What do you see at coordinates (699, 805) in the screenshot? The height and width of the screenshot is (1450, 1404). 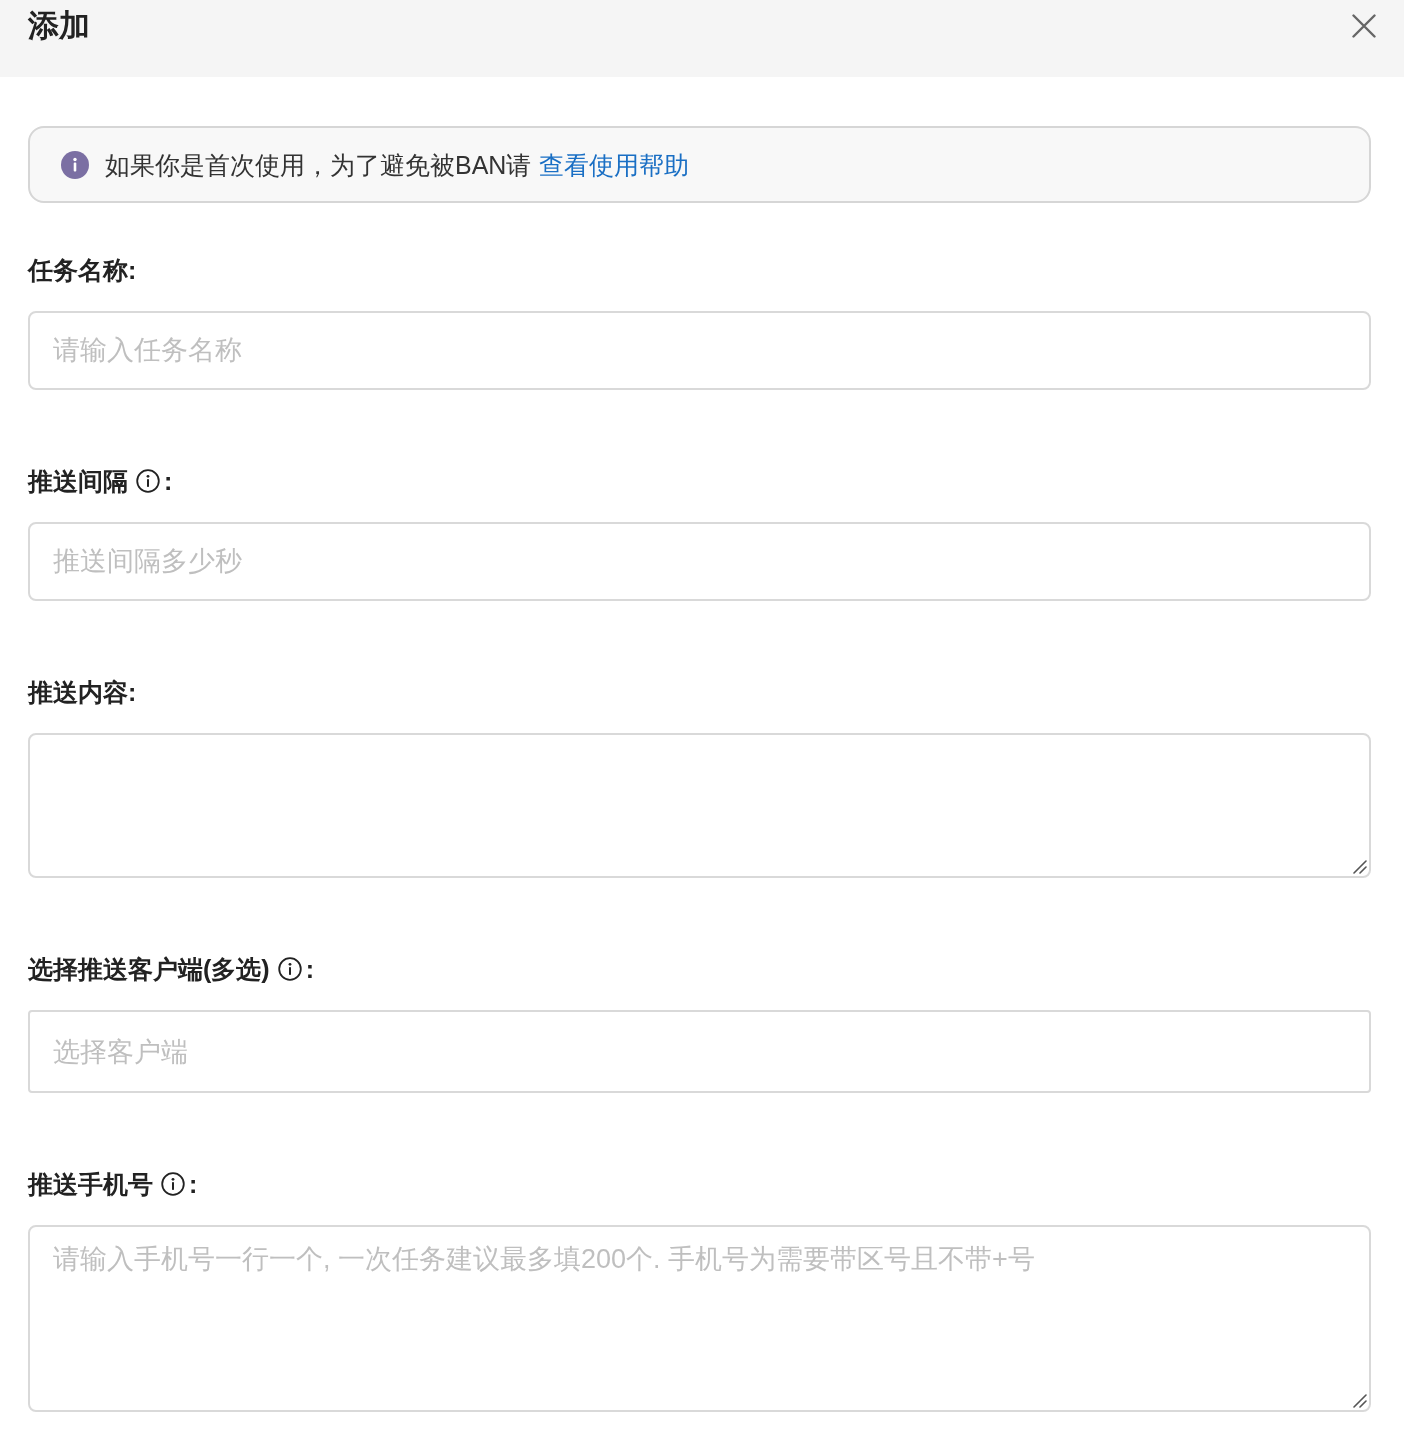 I see `textarea-field` at bounding box center [699, 805].